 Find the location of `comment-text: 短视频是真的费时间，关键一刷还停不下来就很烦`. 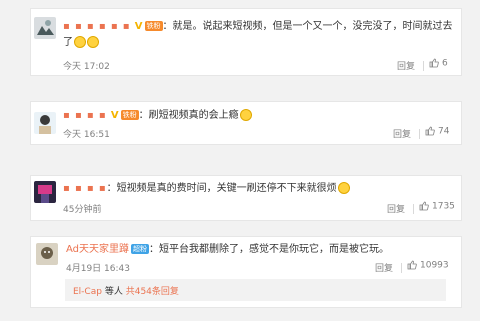

comment-text: 短视频是真的费时间，关键一刷还停不下来就很烦 is located at coordinates (226, 188).